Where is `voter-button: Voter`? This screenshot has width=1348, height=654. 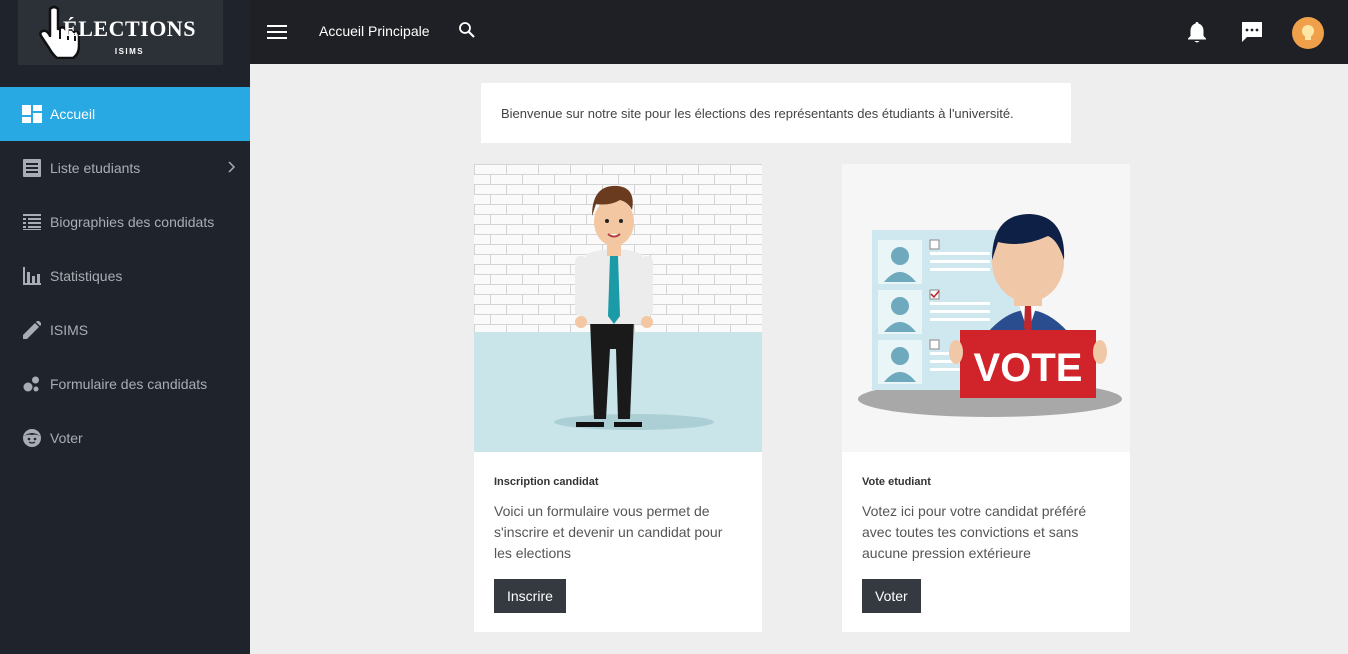 voter-button: Voter is located at coordinates (891, 596).